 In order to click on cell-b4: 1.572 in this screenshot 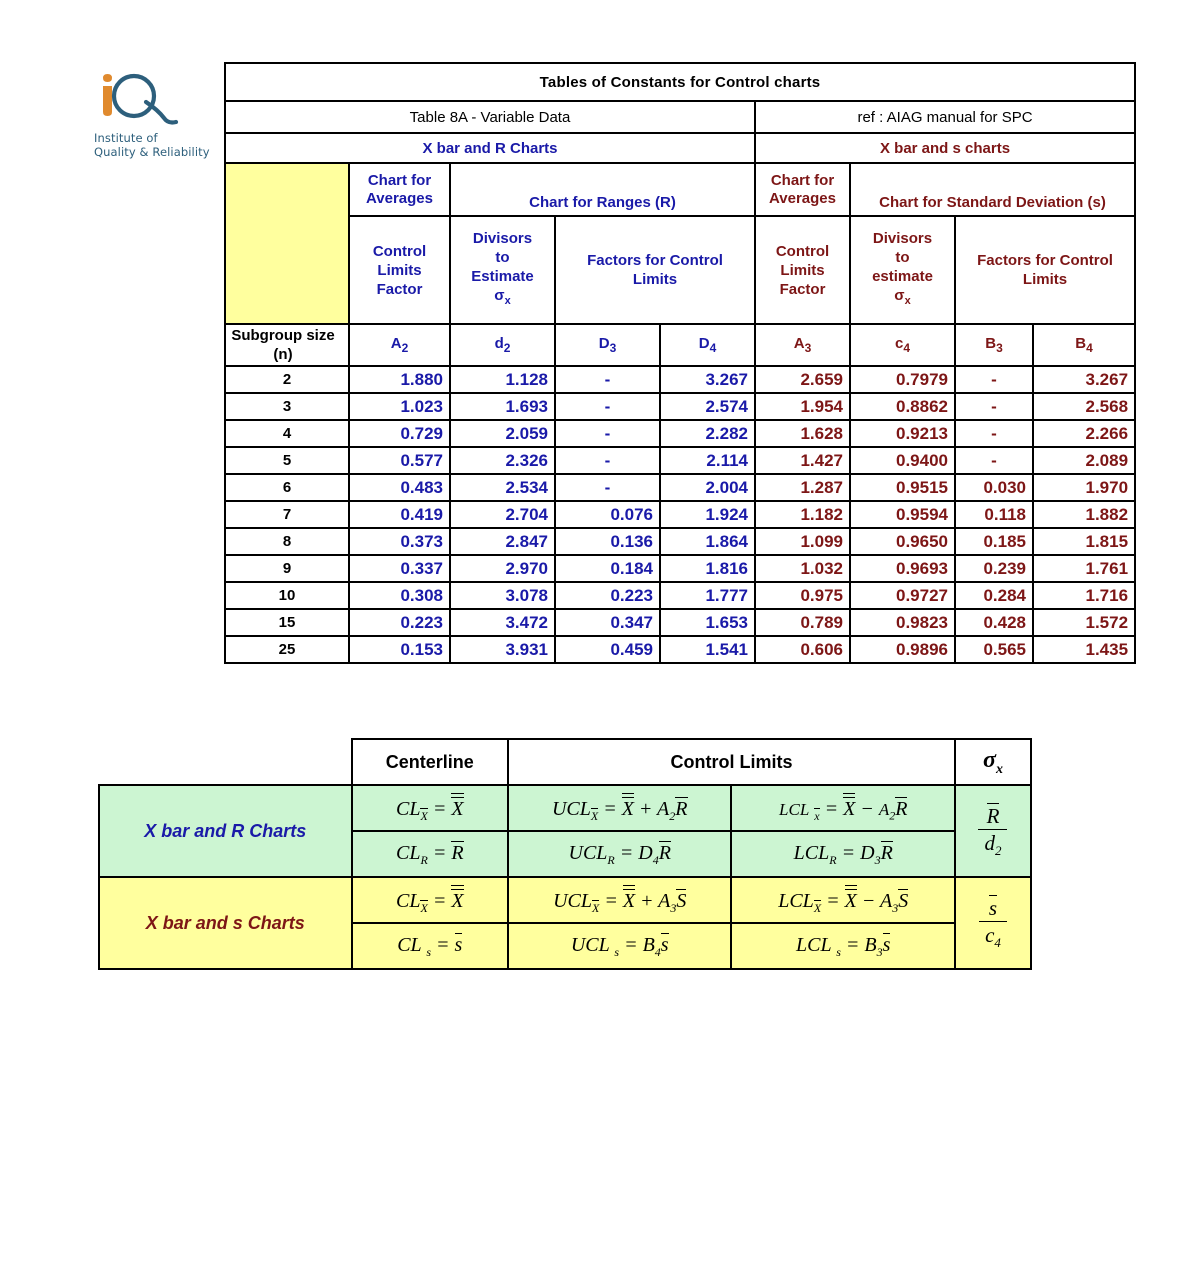, I will do `click(1084, 622)`.